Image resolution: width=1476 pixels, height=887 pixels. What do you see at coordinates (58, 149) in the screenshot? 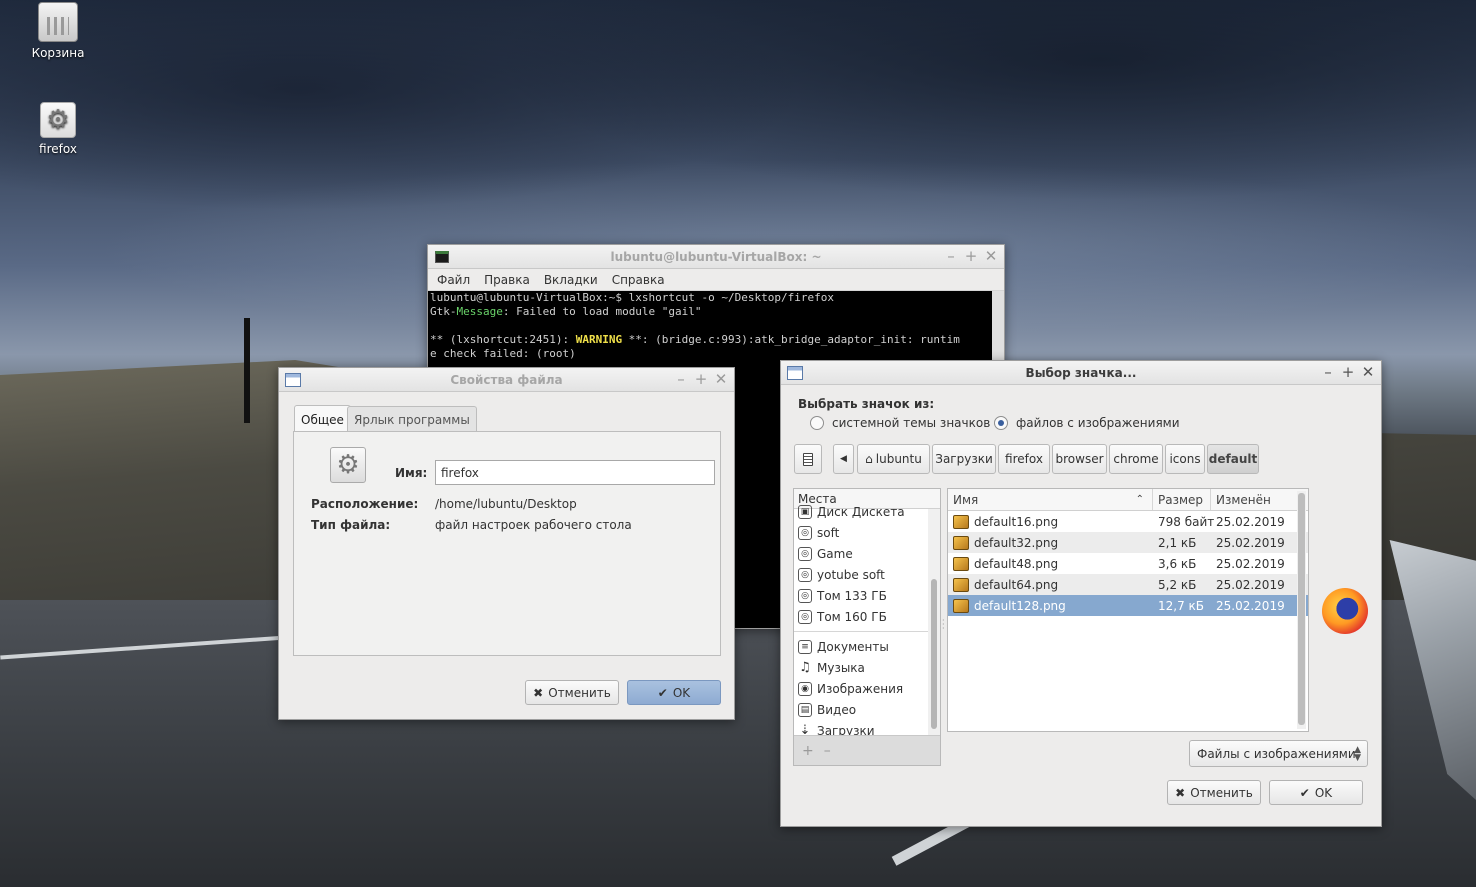
I see `desktop-icon-label: firefox` at bounding box center [58, 149].